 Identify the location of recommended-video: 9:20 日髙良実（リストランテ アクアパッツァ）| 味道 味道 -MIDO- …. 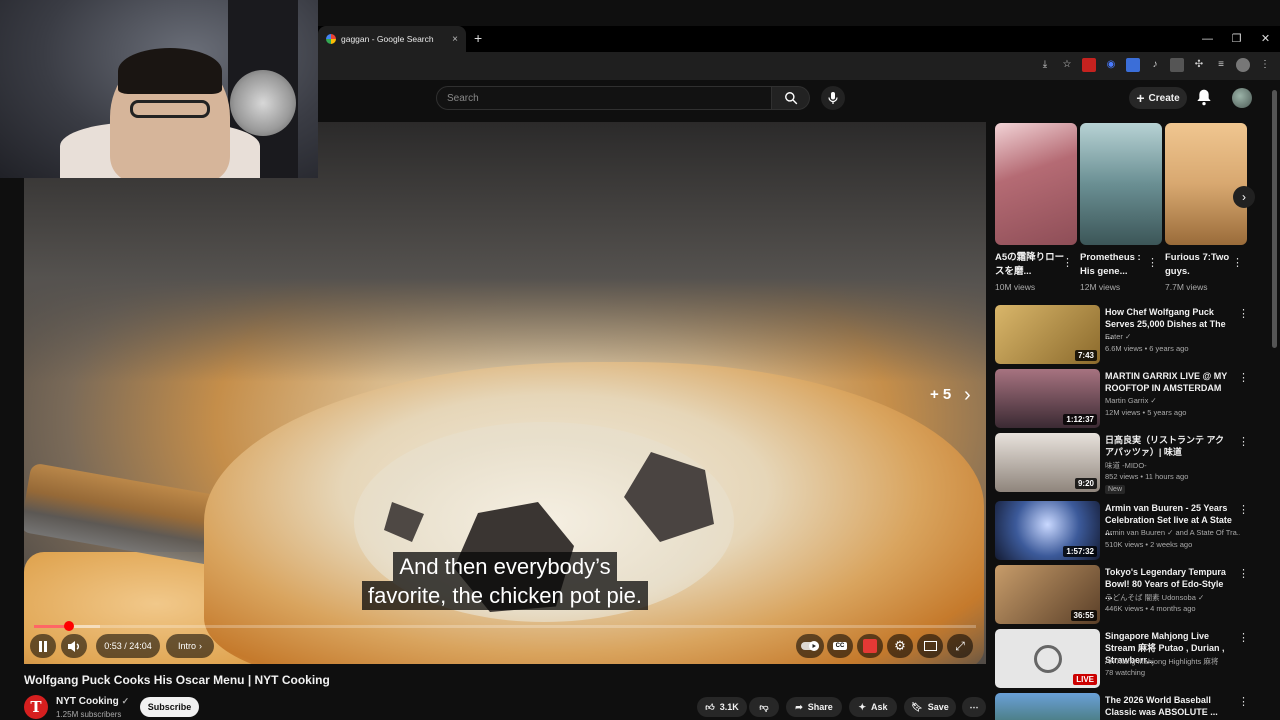
(1130, 463).